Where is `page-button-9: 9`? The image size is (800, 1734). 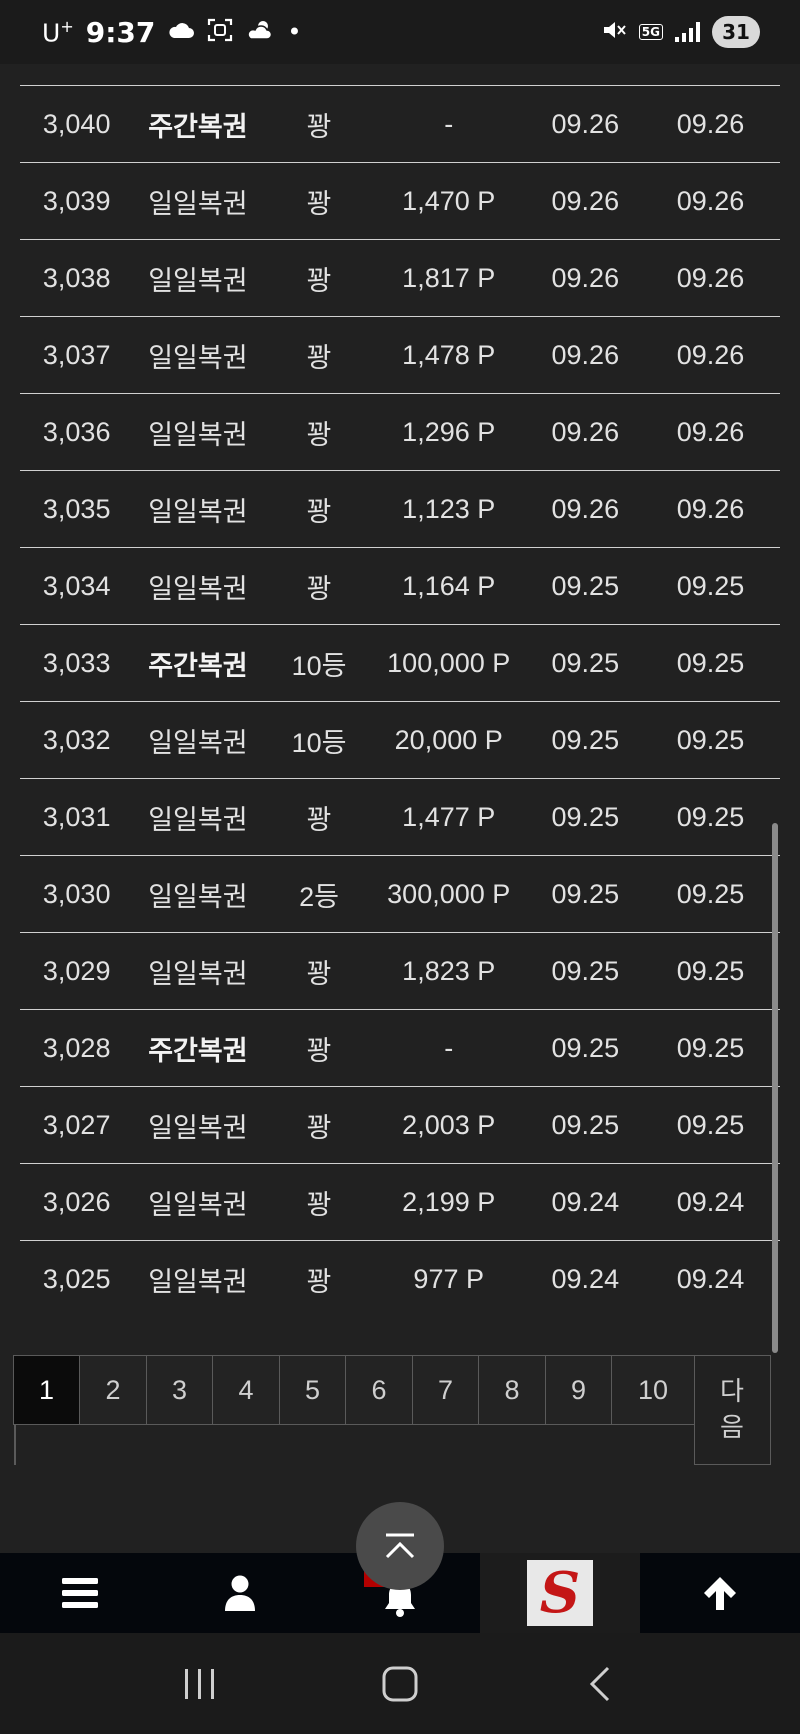
page-button-9: 9 is located at coordinates (578, 1390).